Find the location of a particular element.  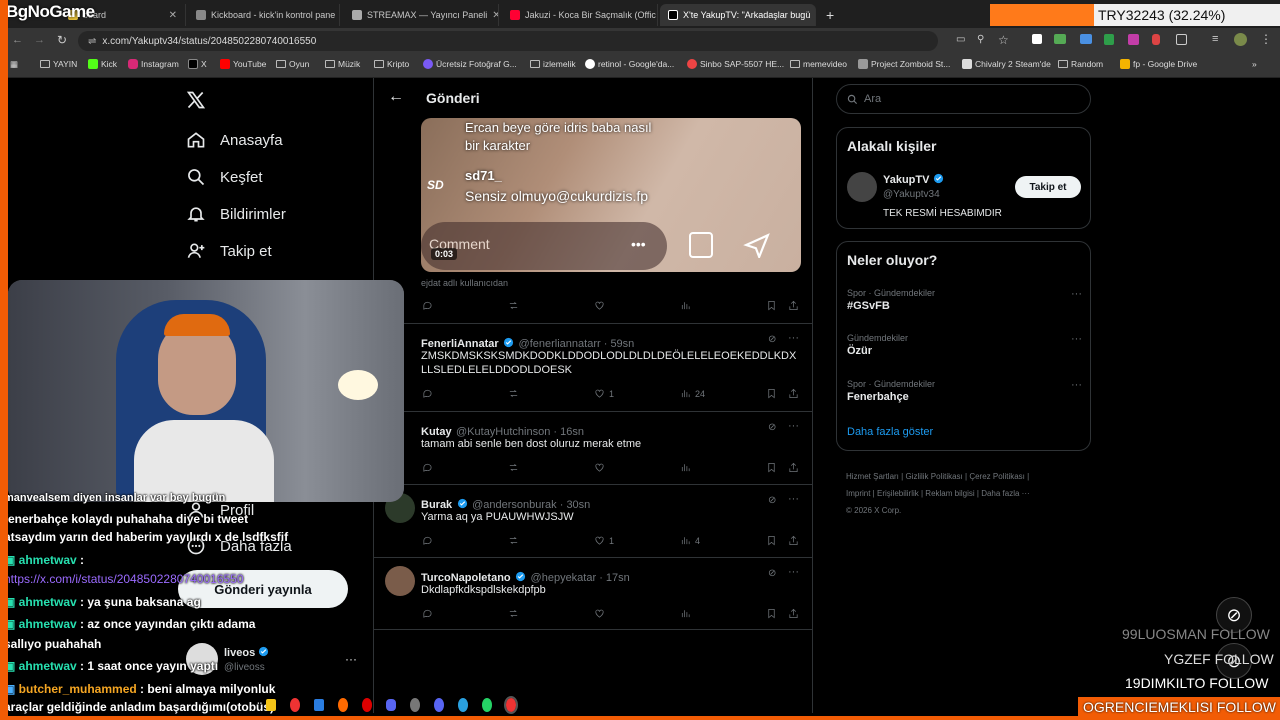

profile-avatar is located at coordinates (1240, 39).